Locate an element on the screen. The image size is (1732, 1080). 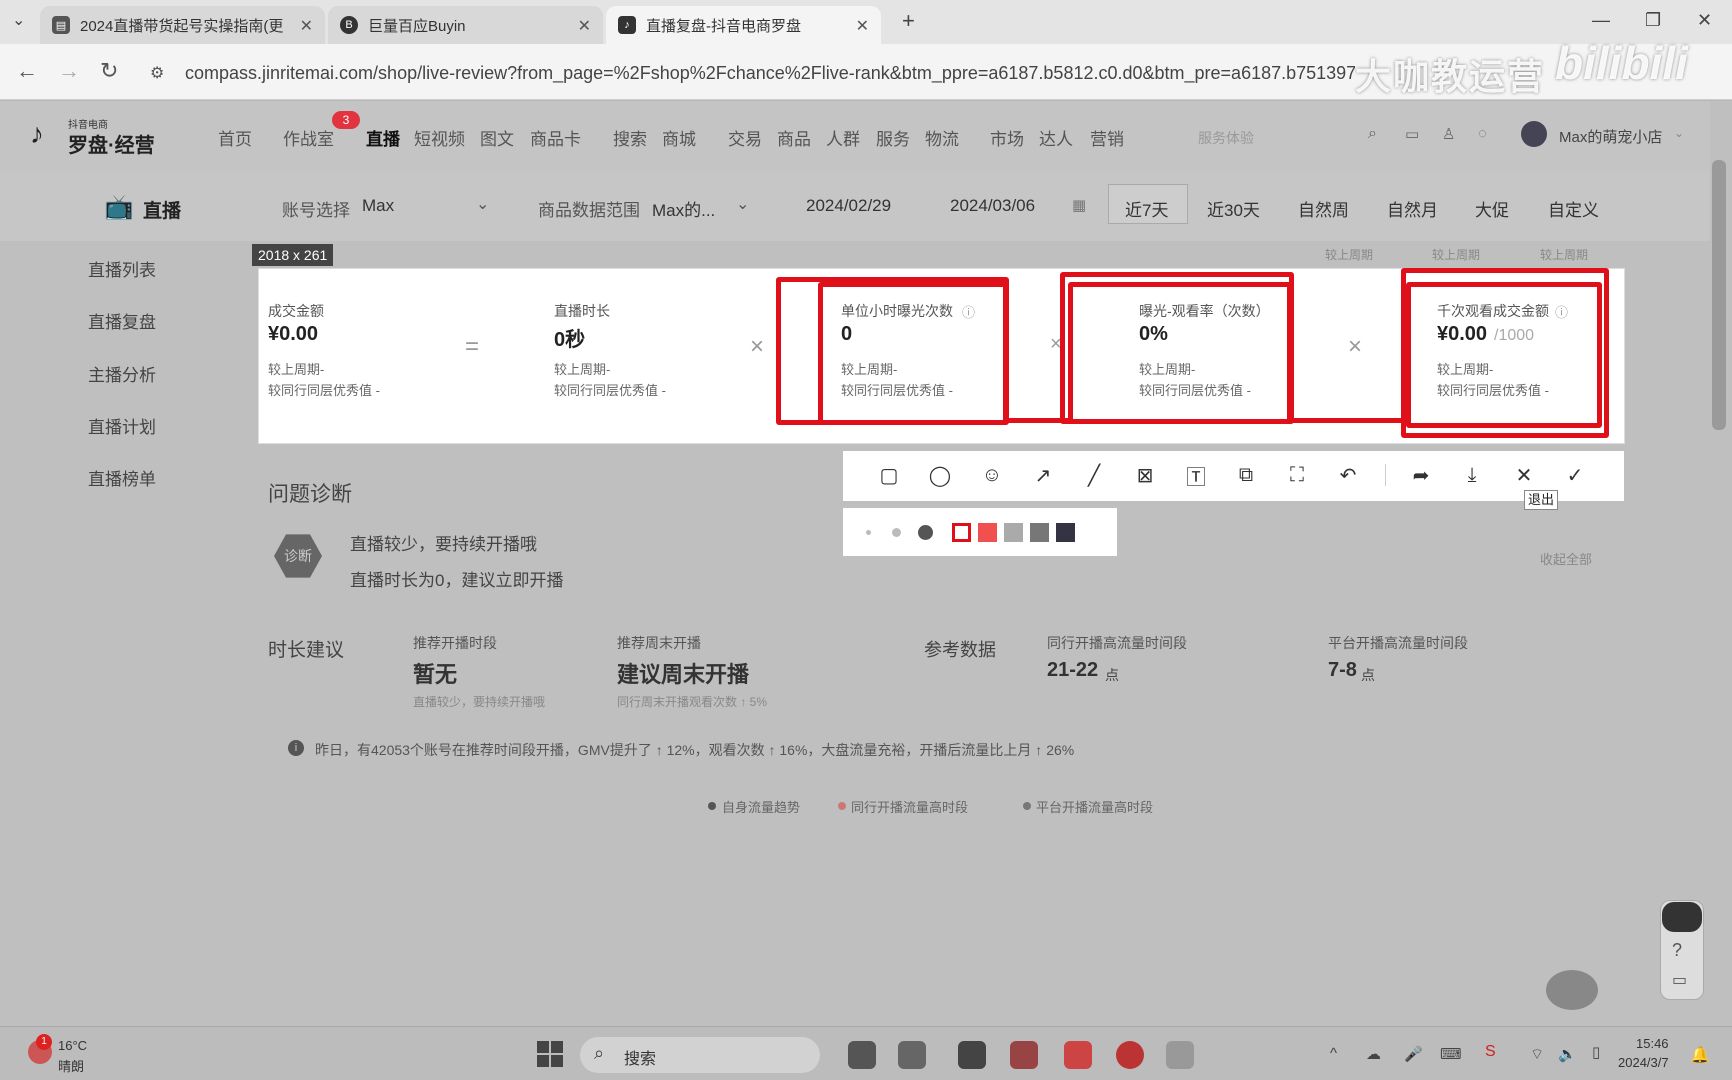
color-swatch-navy is located at coordinates (1065, 532).